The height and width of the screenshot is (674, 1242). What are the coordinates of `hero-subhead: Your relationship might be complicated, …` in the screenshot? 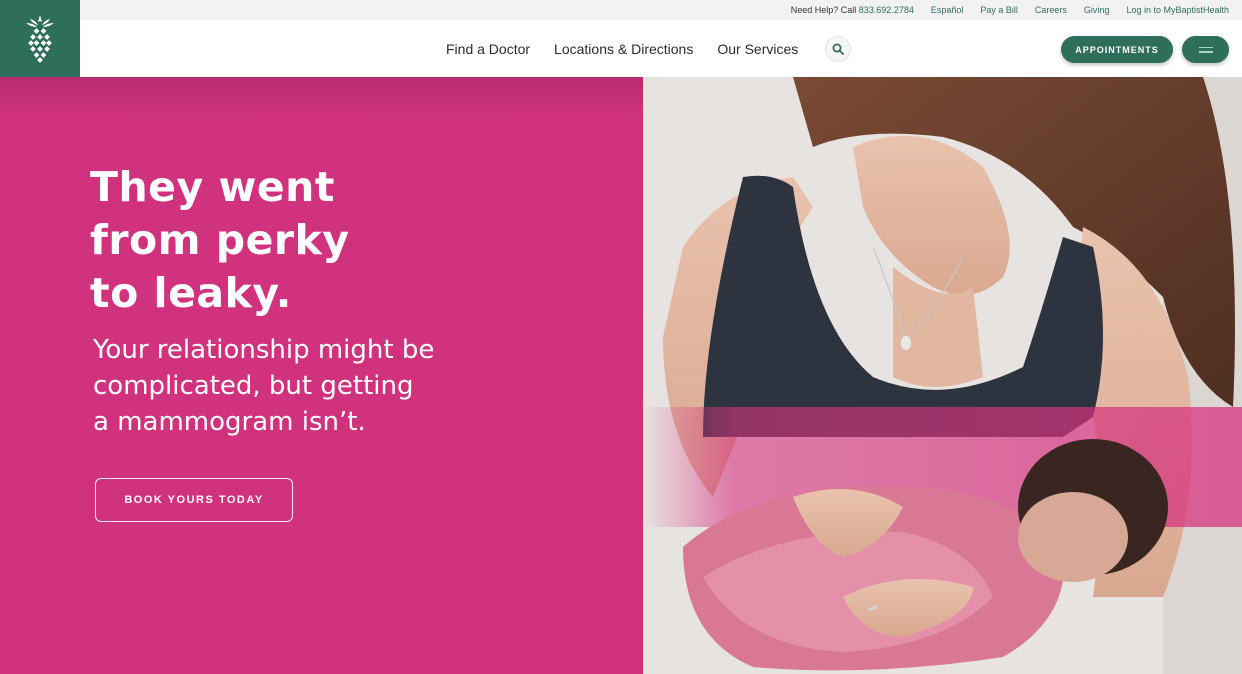 It's located at (303, 386).